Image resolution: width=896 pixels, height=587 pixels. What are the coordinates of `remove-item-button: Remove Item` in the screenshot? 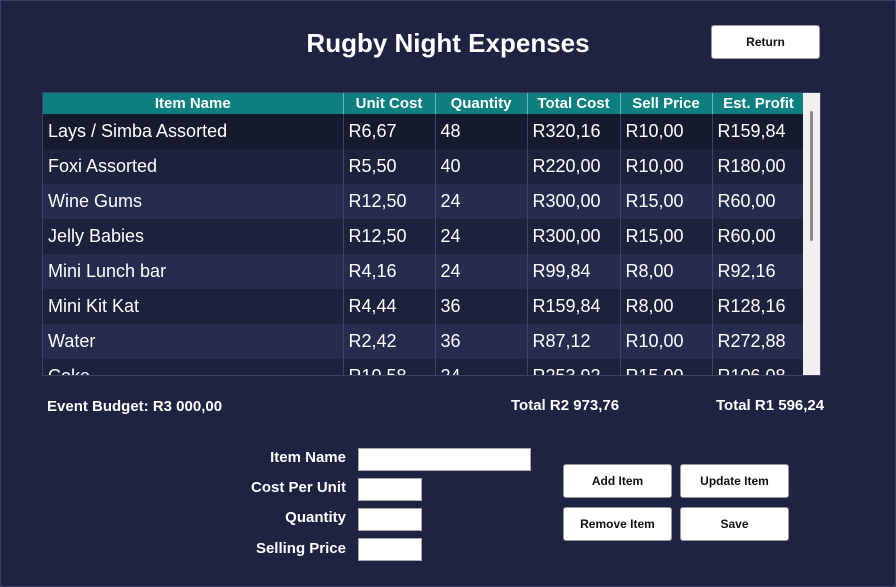 It's located at (617, 524).